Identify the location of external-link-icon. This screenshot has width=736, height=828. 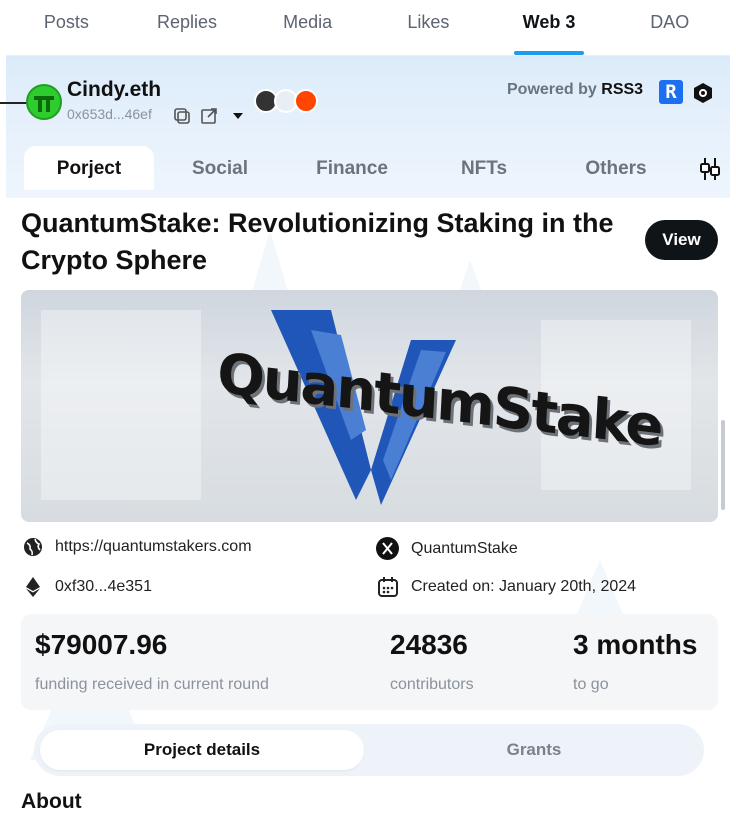
(209, 116).